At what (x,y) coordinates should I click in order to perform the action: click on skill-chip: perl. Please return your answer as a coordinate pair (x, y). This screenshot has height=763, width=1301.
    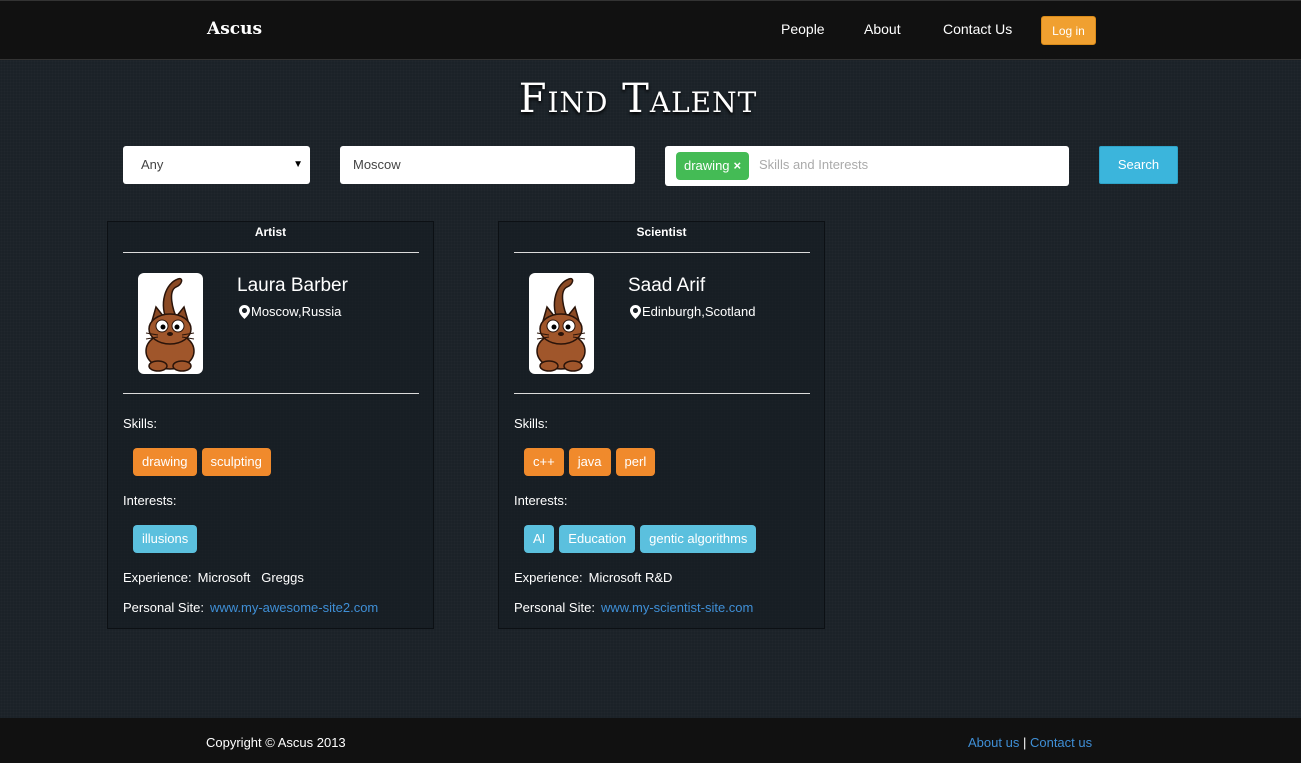
    Looking at the image, I should click on (635, 462).